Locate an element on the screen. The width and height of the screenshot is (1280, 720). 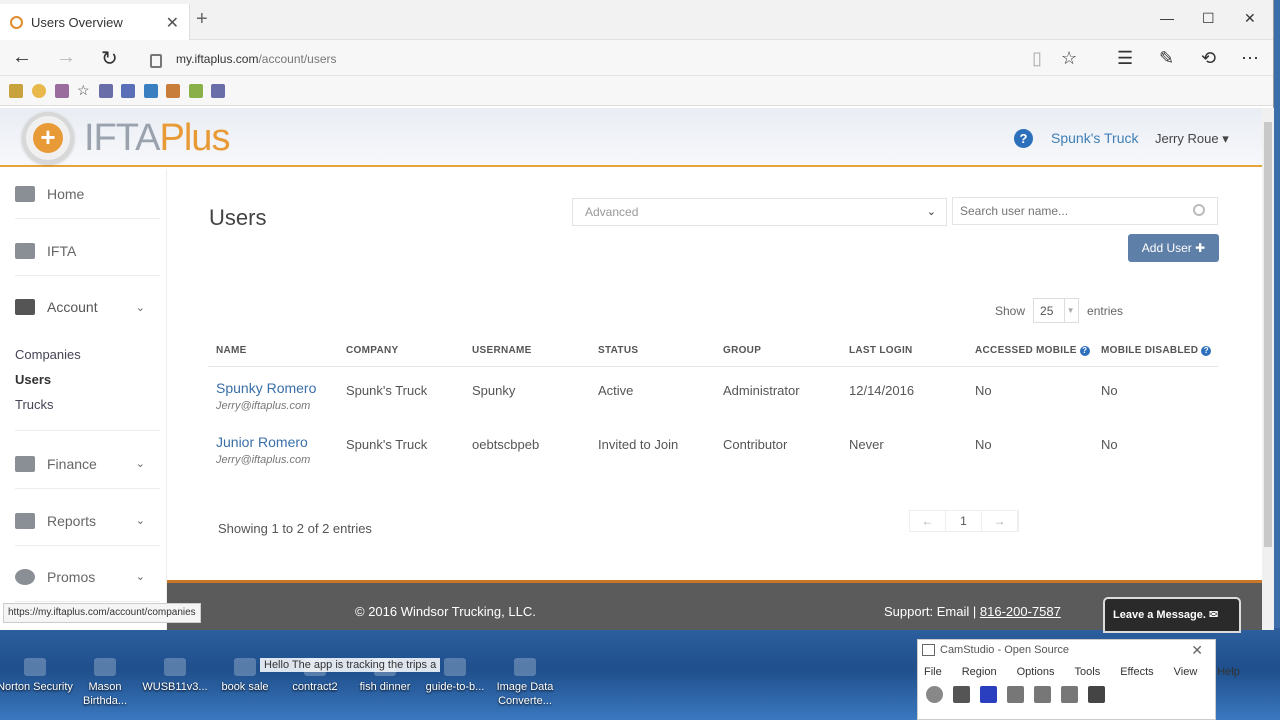
scrollbar is located at coordinates (1268, 369).